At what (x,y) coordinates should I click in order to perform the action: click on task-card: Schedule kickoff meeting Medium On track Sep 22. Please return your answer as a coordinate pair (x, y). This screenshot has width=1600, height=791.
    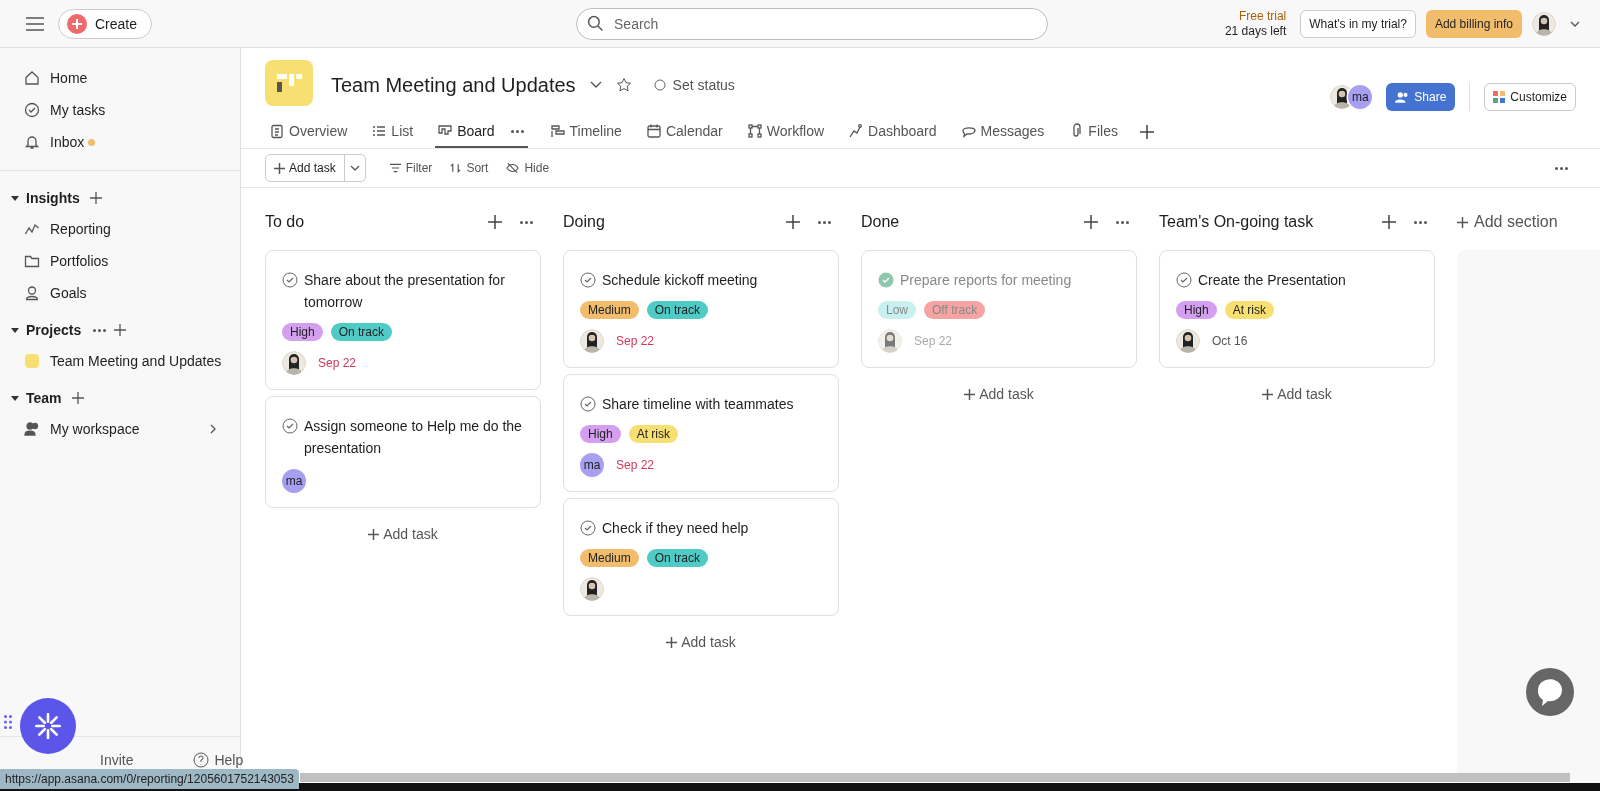
    Looking at the image, I should click on (701, 309).